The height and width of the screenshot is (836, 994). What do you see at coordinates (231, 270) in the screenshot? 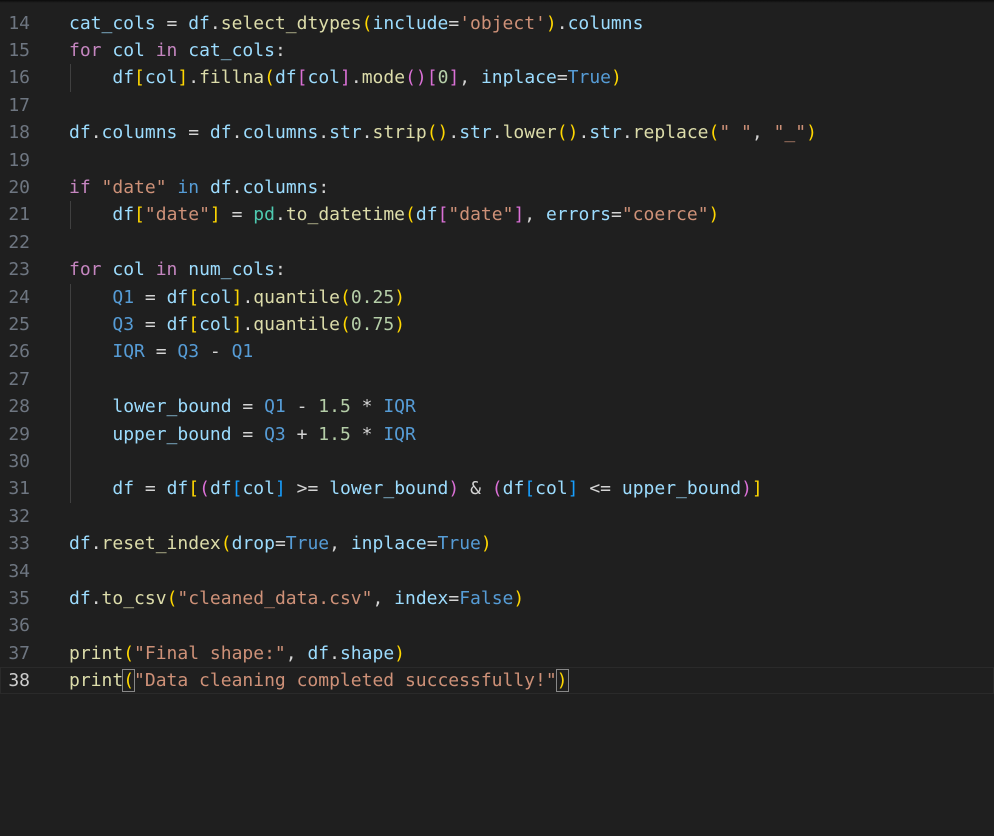
I see `code-token: num_cols` at bounding box center [231, 270].